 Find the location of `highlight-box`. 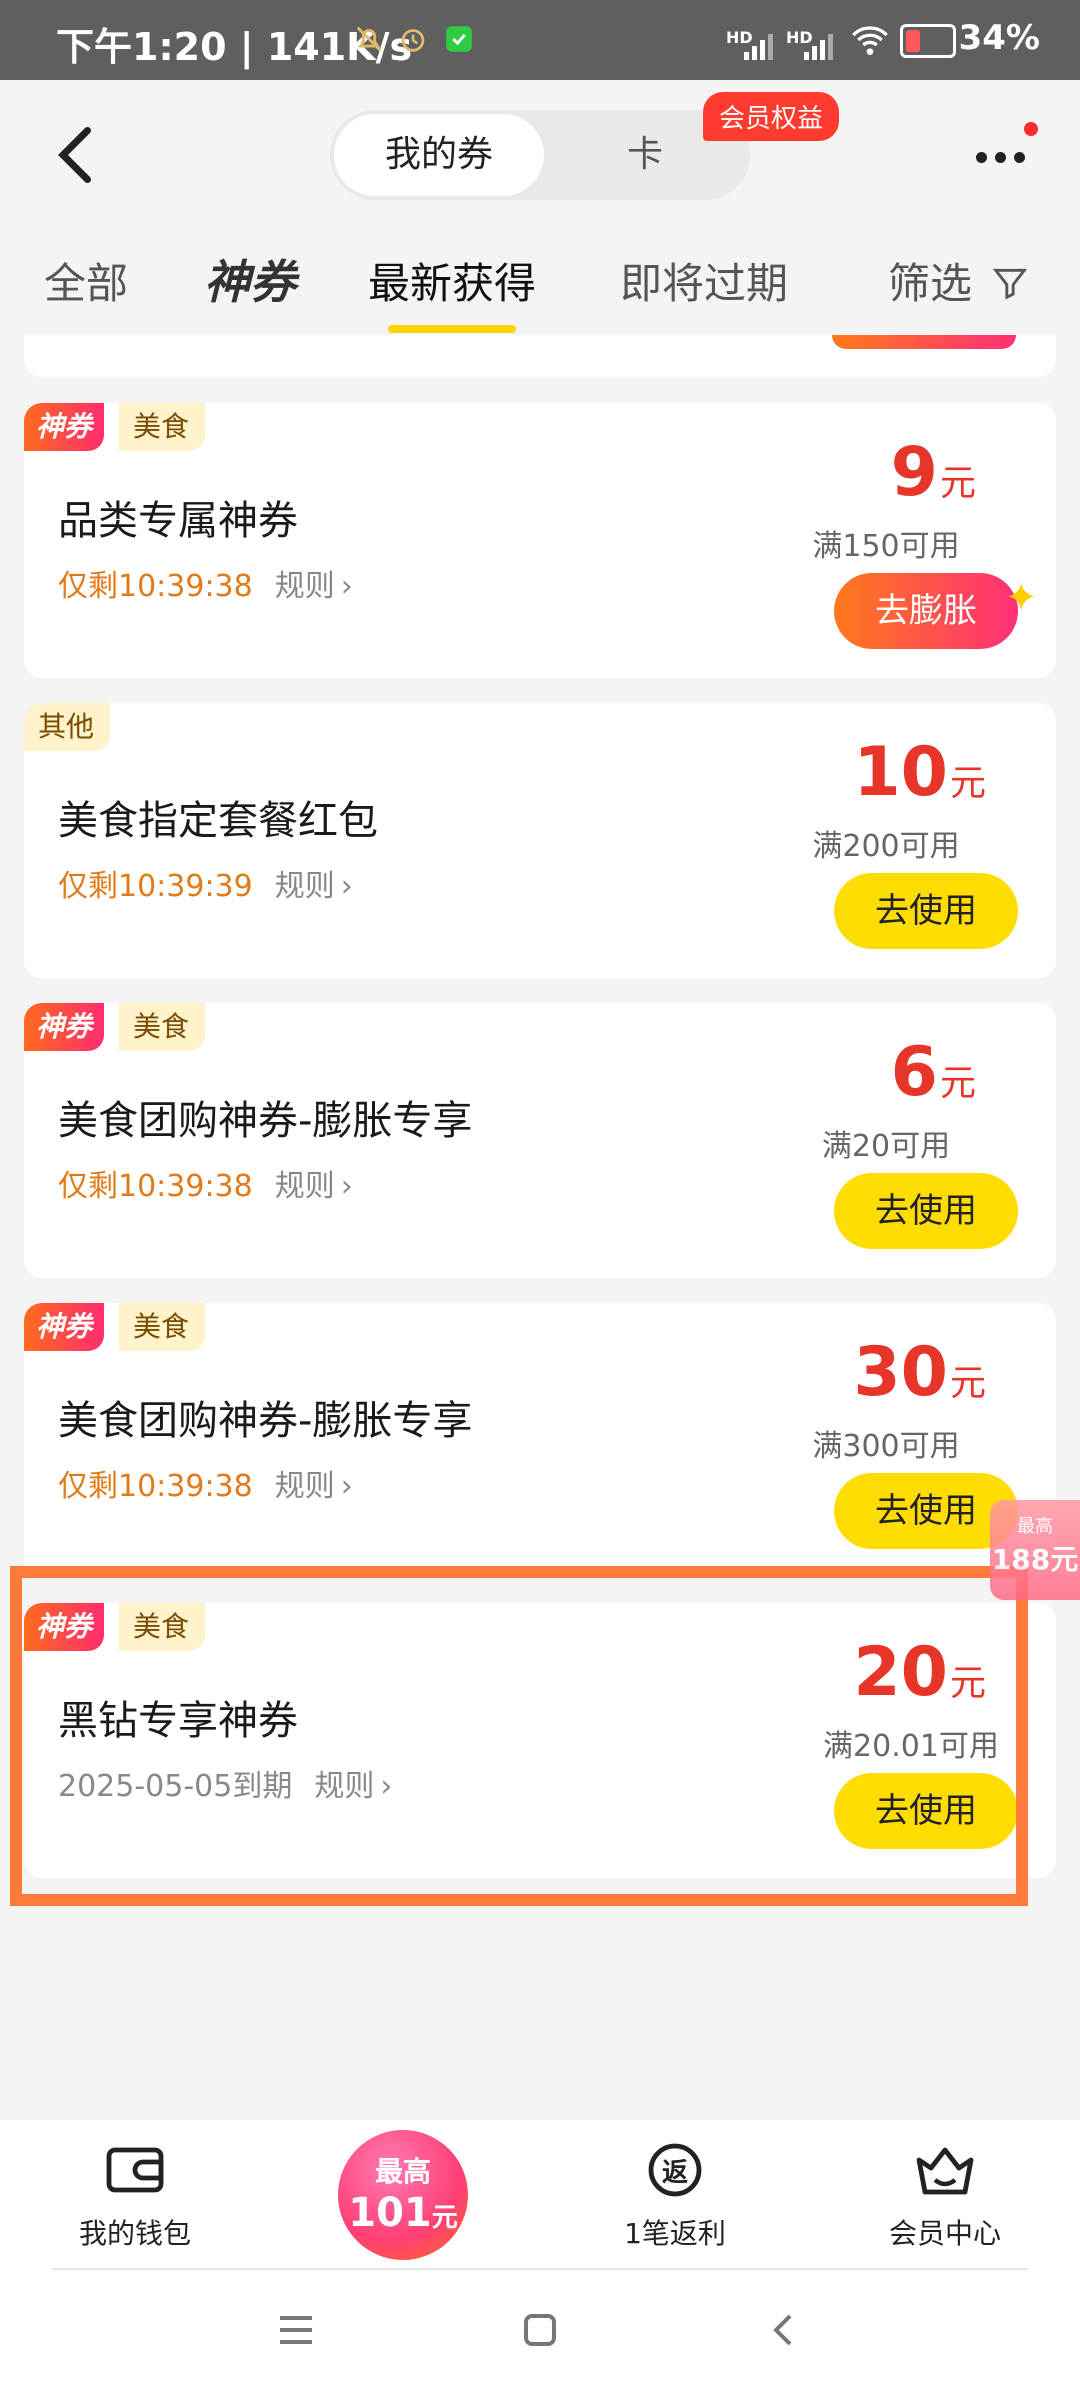

highlight-box is located at coordinates (519, 1736).